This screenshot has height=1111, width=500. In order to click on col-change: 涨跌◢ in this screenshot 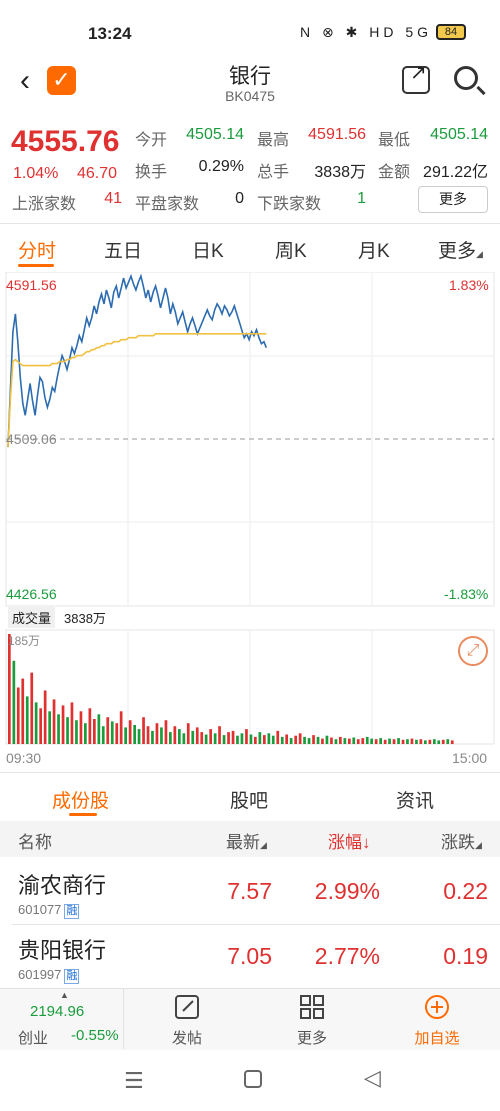, I will do `click(461, 840)`.